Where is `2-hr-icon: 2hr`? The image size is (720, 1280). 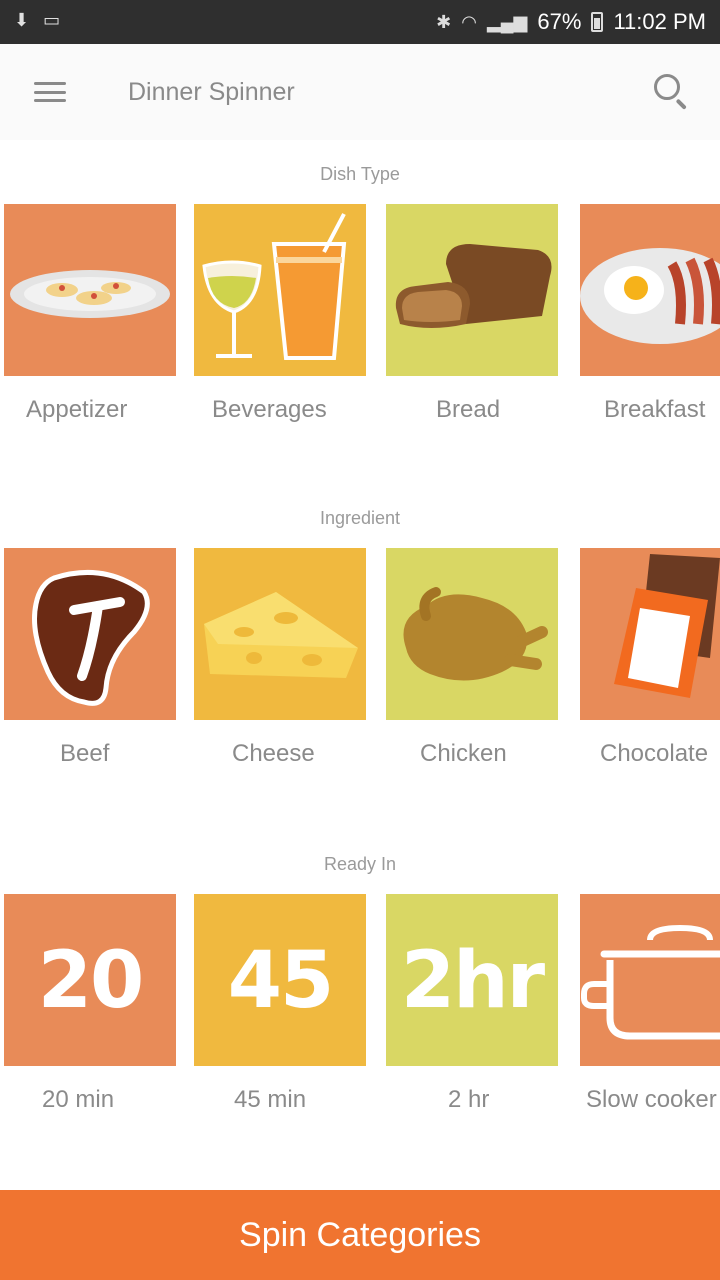 2-hr-icon: 2hr is located at coordinates (472, 981).